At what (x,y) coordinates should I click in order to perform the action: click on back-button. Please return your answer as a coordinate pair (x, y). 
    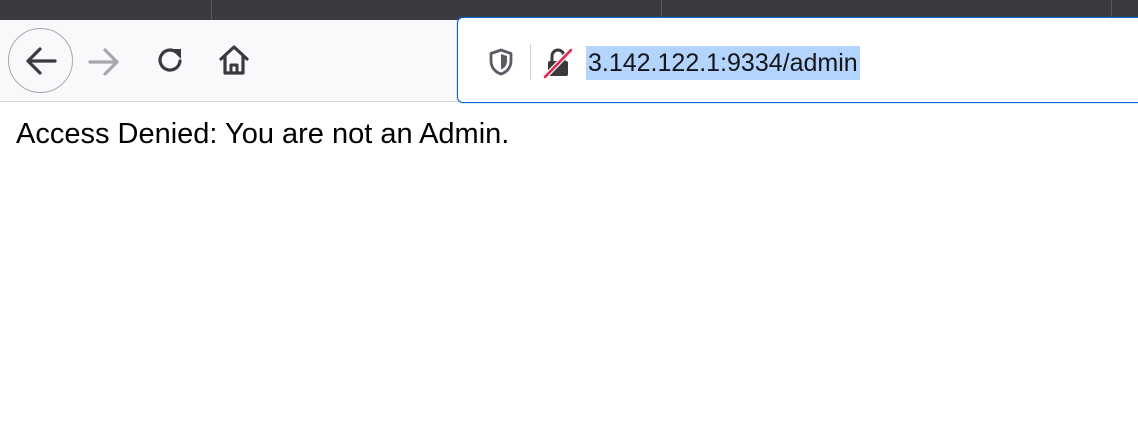
    Looking at the image, I should click on (40, 60).